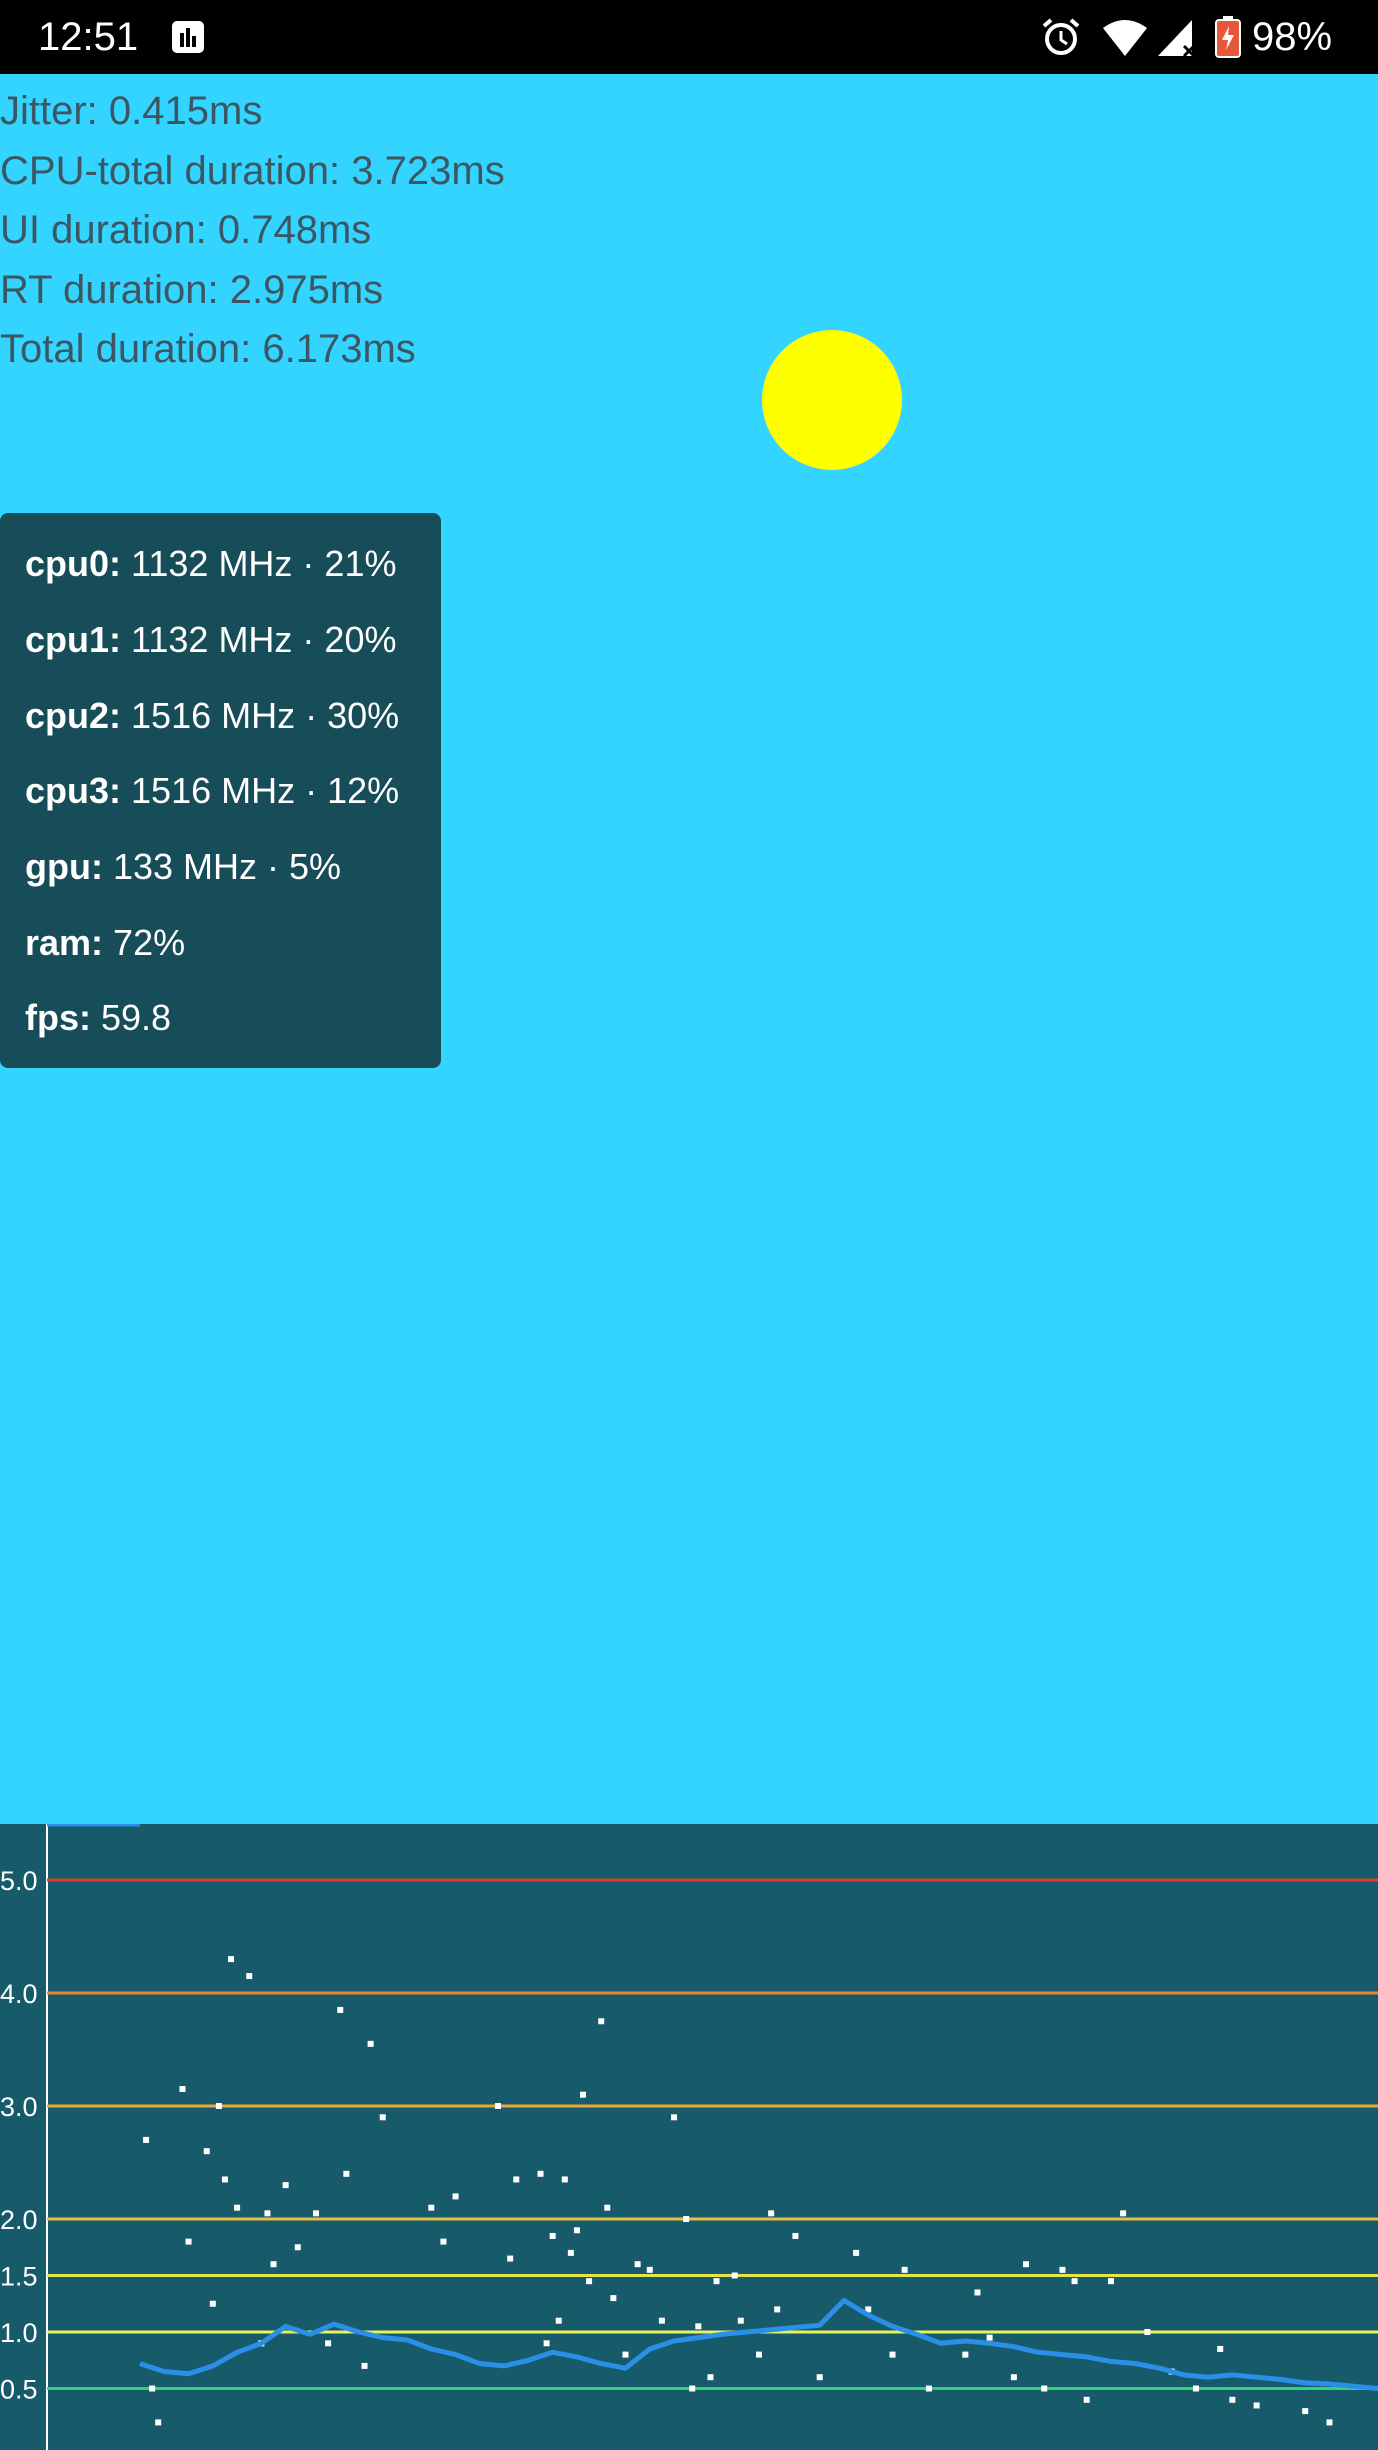  I want to click on cpu-total-duration-stat: CPU-total duration: 3.723ms, so click(252, 170).